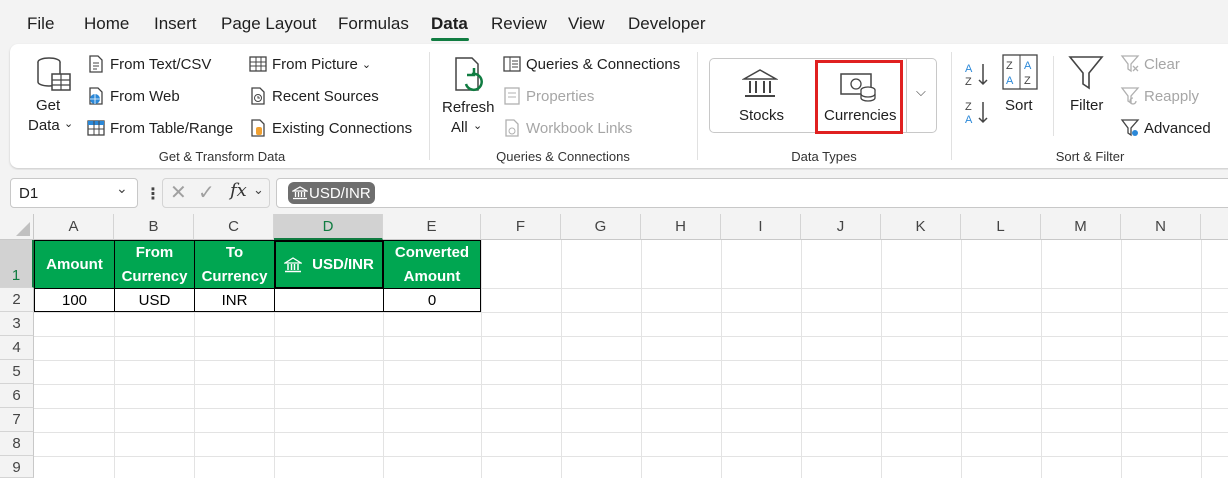 The width and height of the screenshot is (1228, 478). I want to click on bank-icon, so click(293, 264).